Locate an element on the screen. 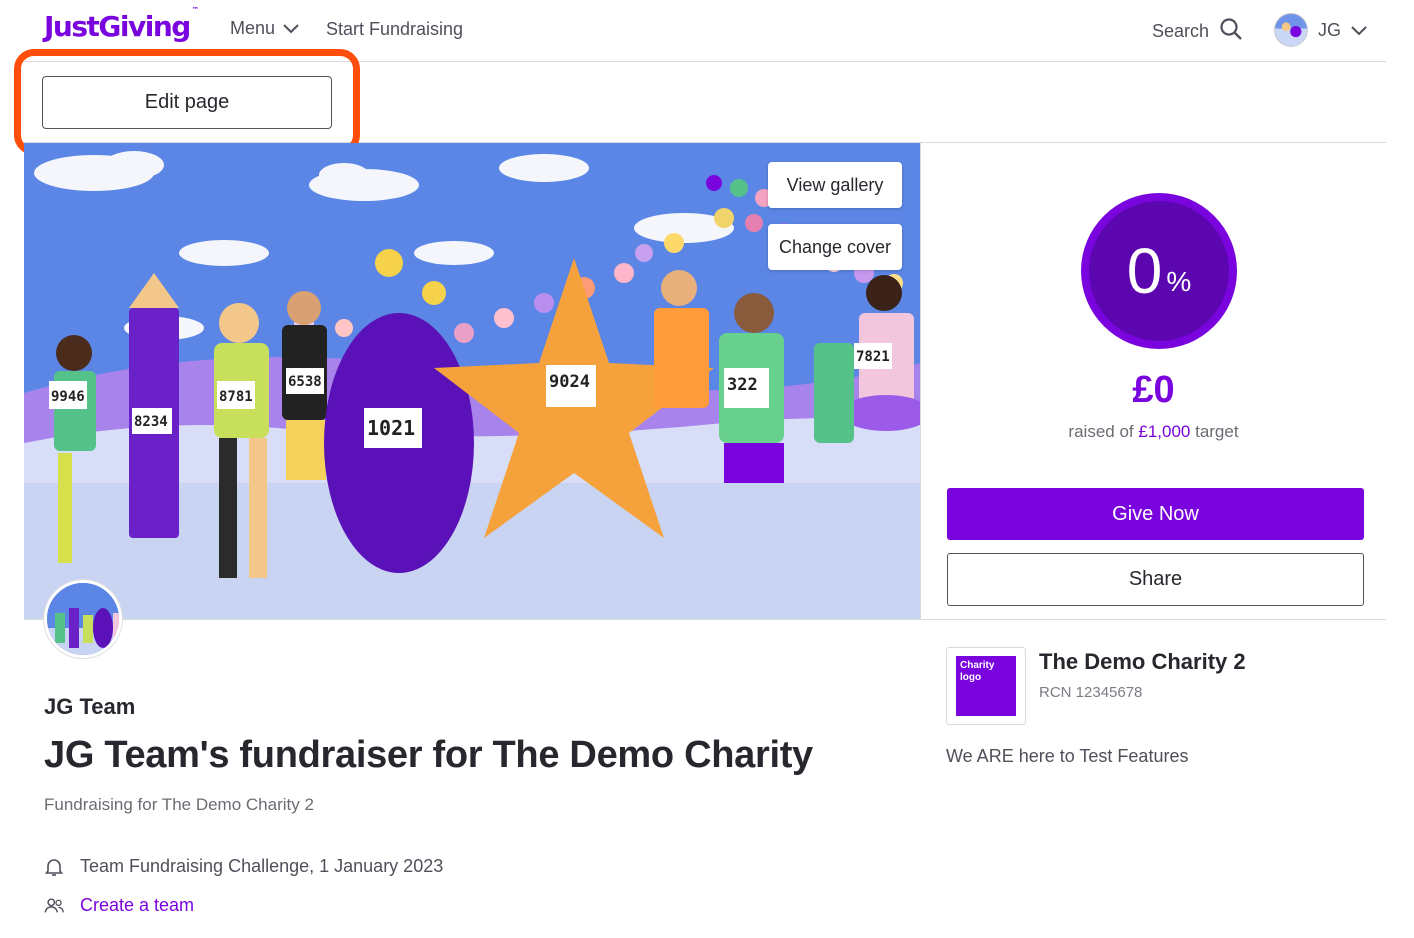  bib-number: 8781 is located at coordinates (236, 397).